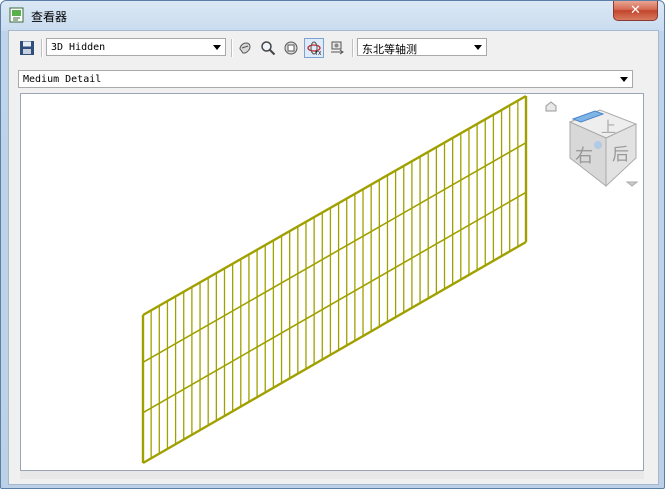 This screenshot has width=667, height=491. Describe the element at coordinates (620, 155) in the screenshot. I see `viewcube-right-label: 后` at that location.